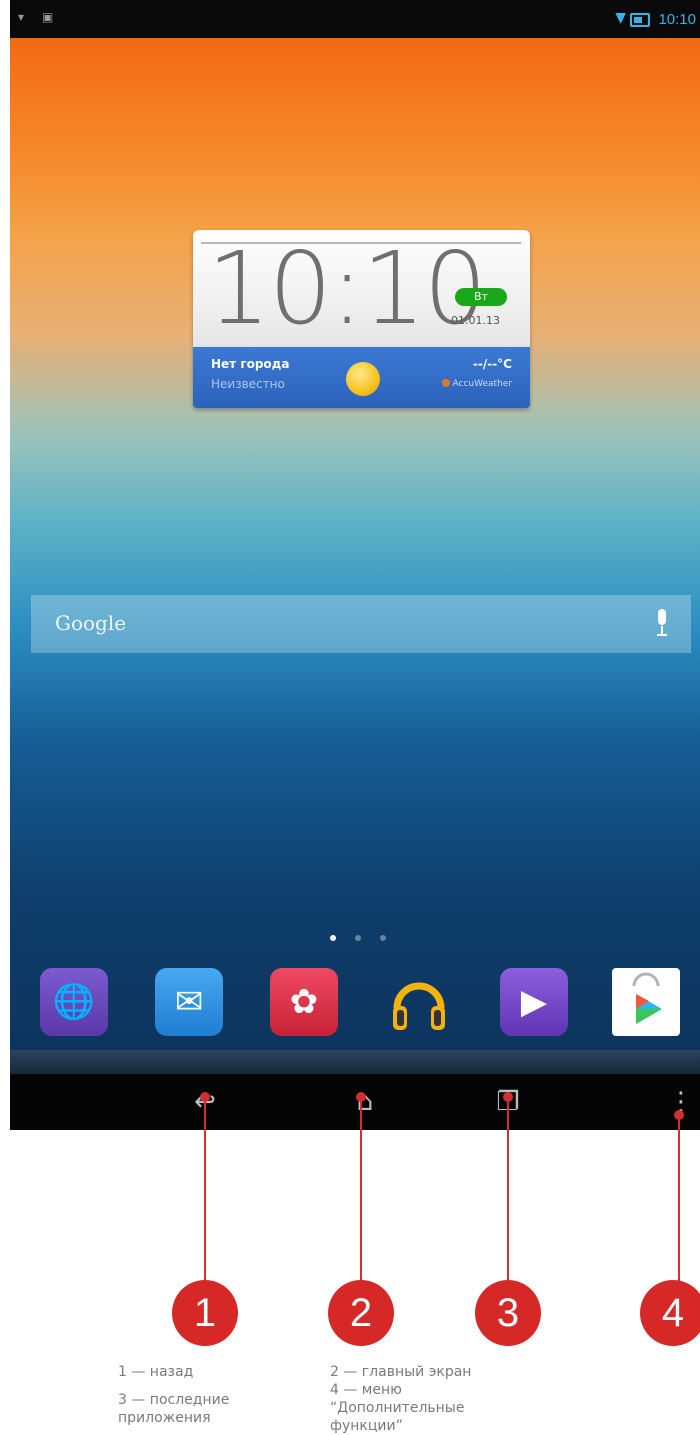  I want to click on page-indicator, so click(360, 940).